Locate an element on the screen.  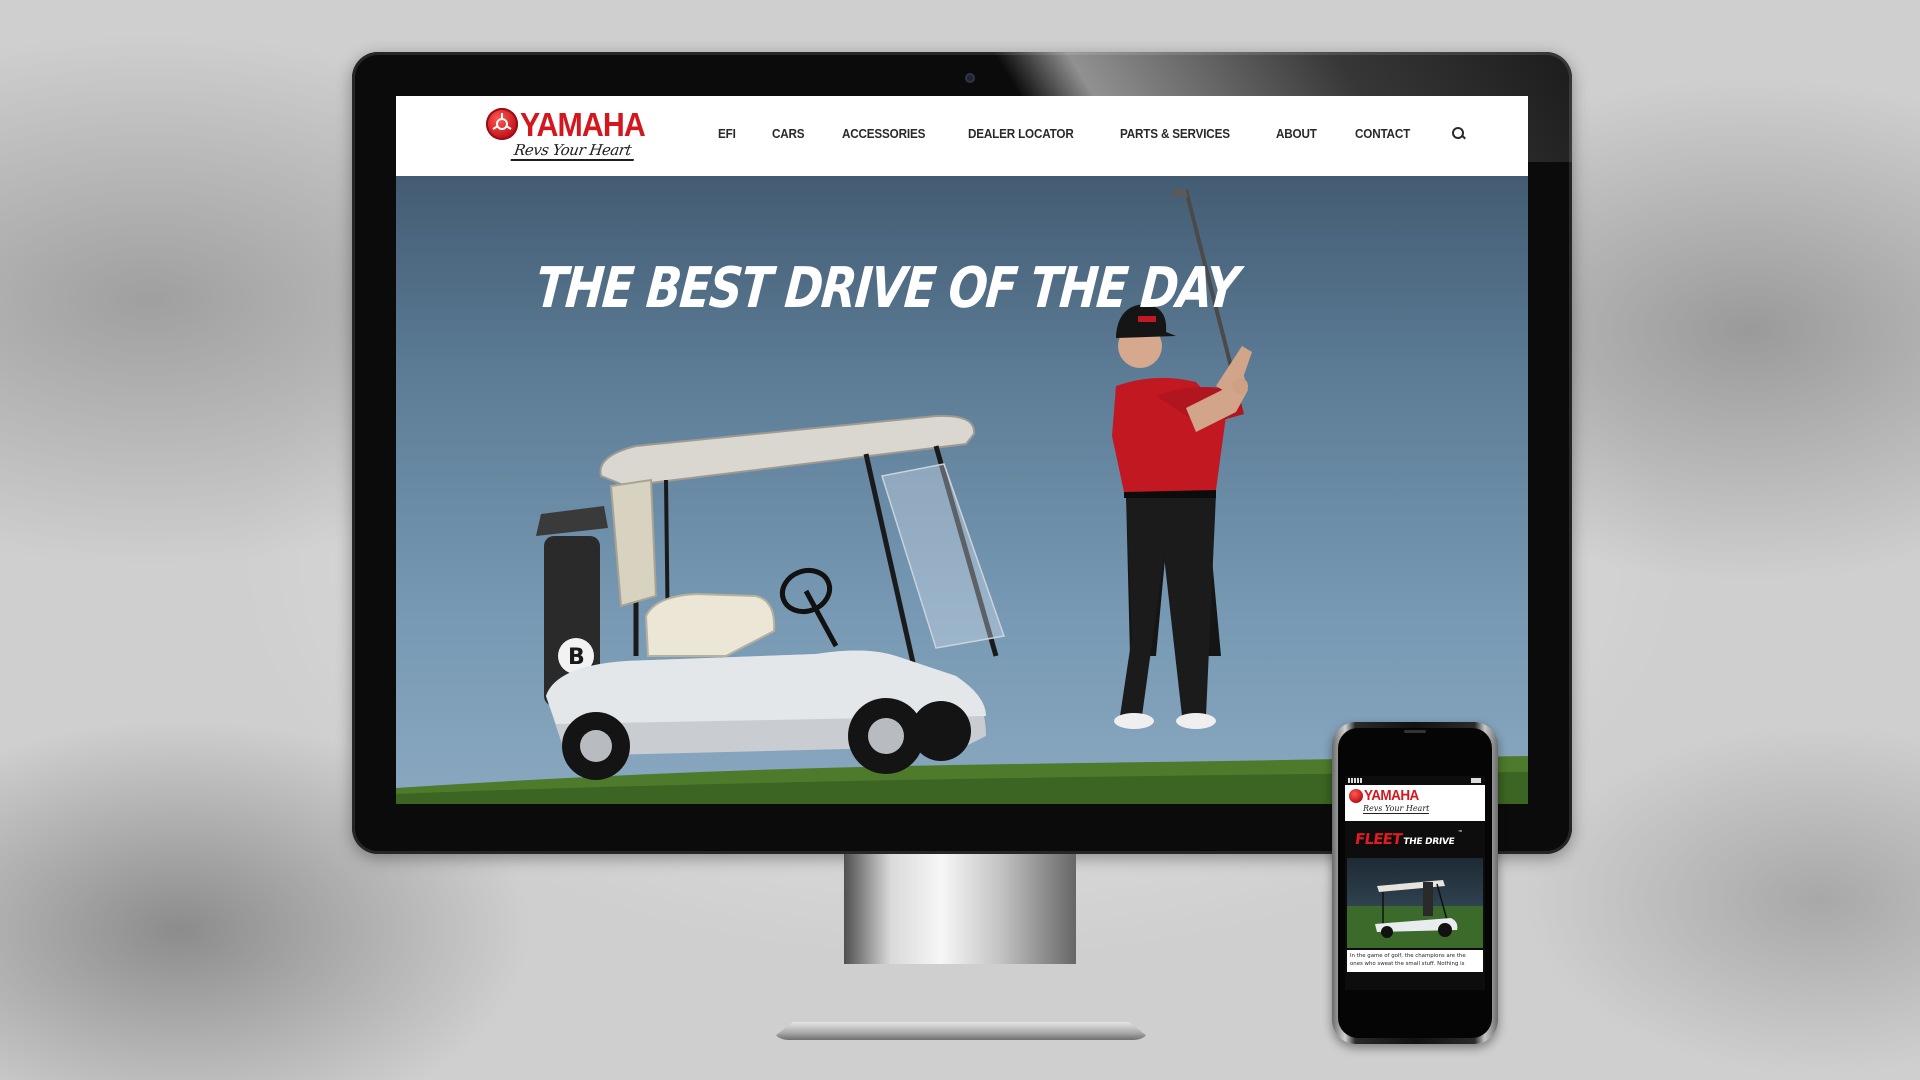
golf-cart: B is located at coordinates (770, 597).